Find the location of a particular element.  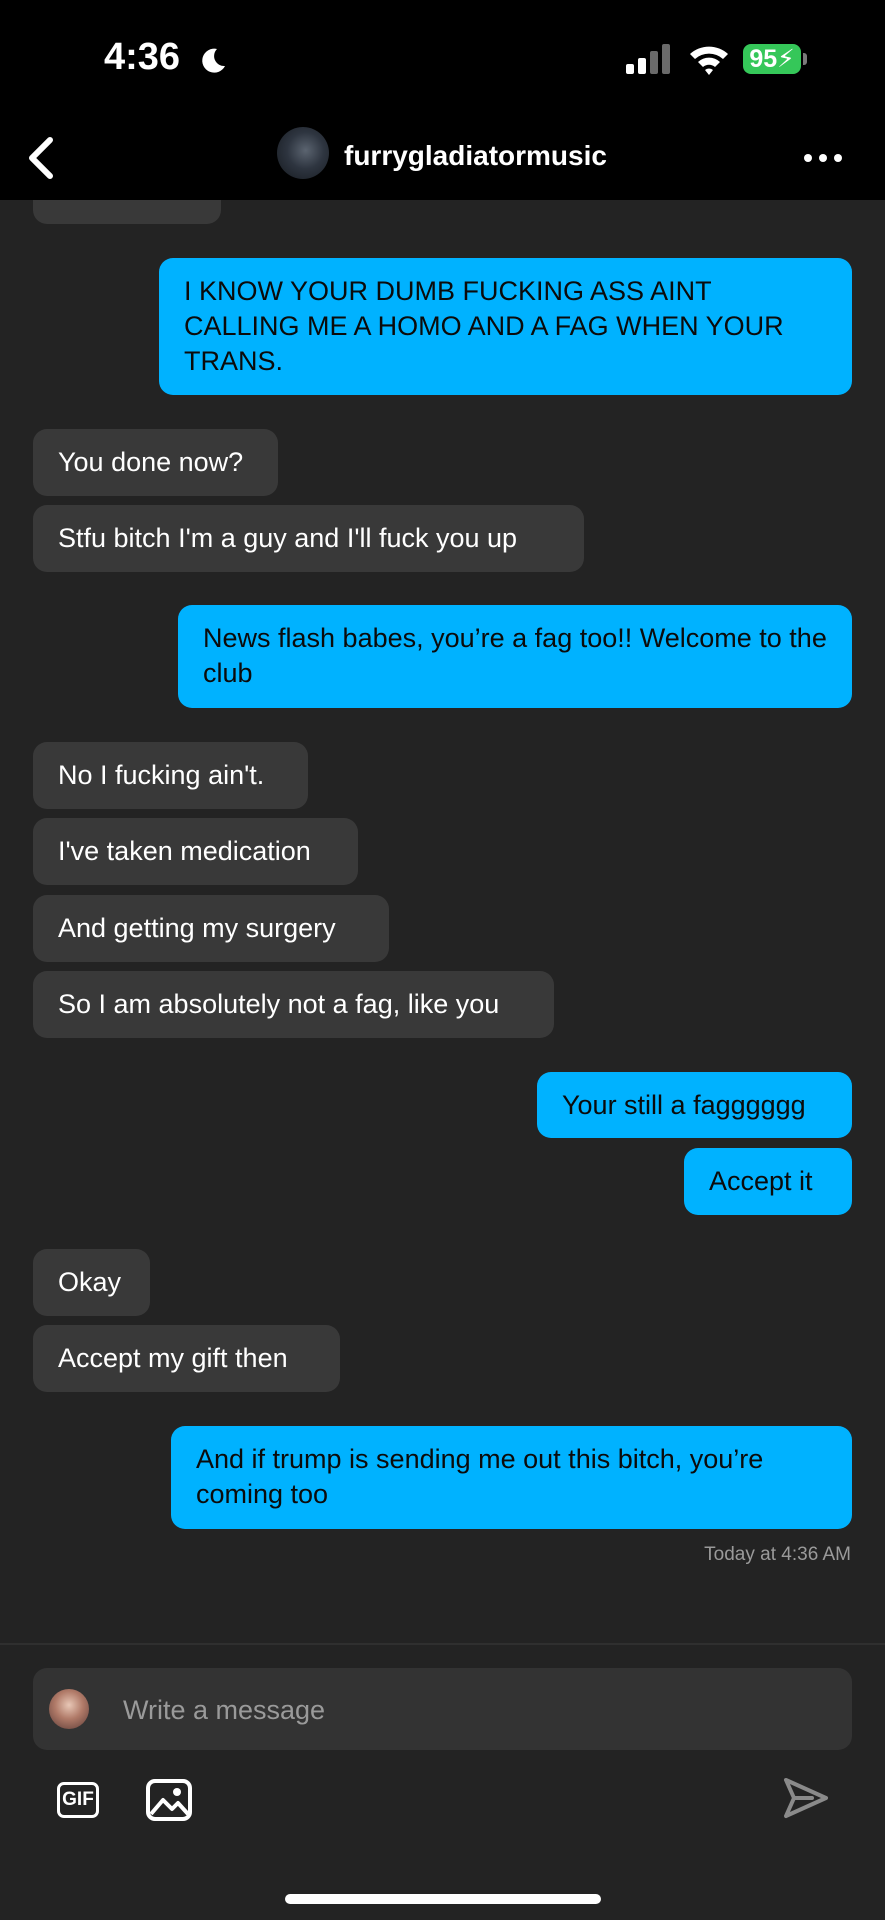

send-icon is located at coordinates (806, 1798).